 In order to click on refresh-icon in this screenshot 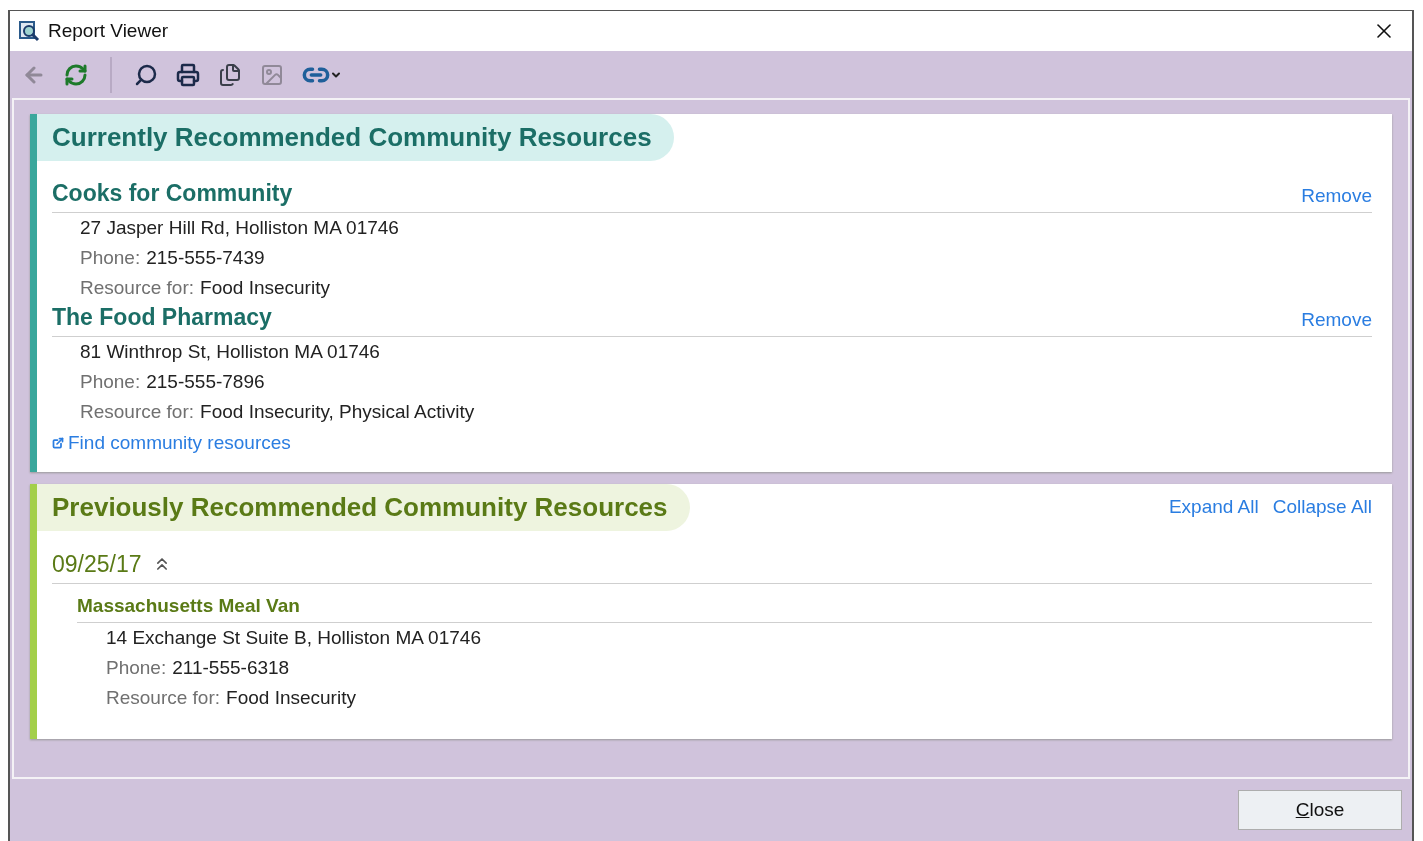, I will do `click(76, 74)`.